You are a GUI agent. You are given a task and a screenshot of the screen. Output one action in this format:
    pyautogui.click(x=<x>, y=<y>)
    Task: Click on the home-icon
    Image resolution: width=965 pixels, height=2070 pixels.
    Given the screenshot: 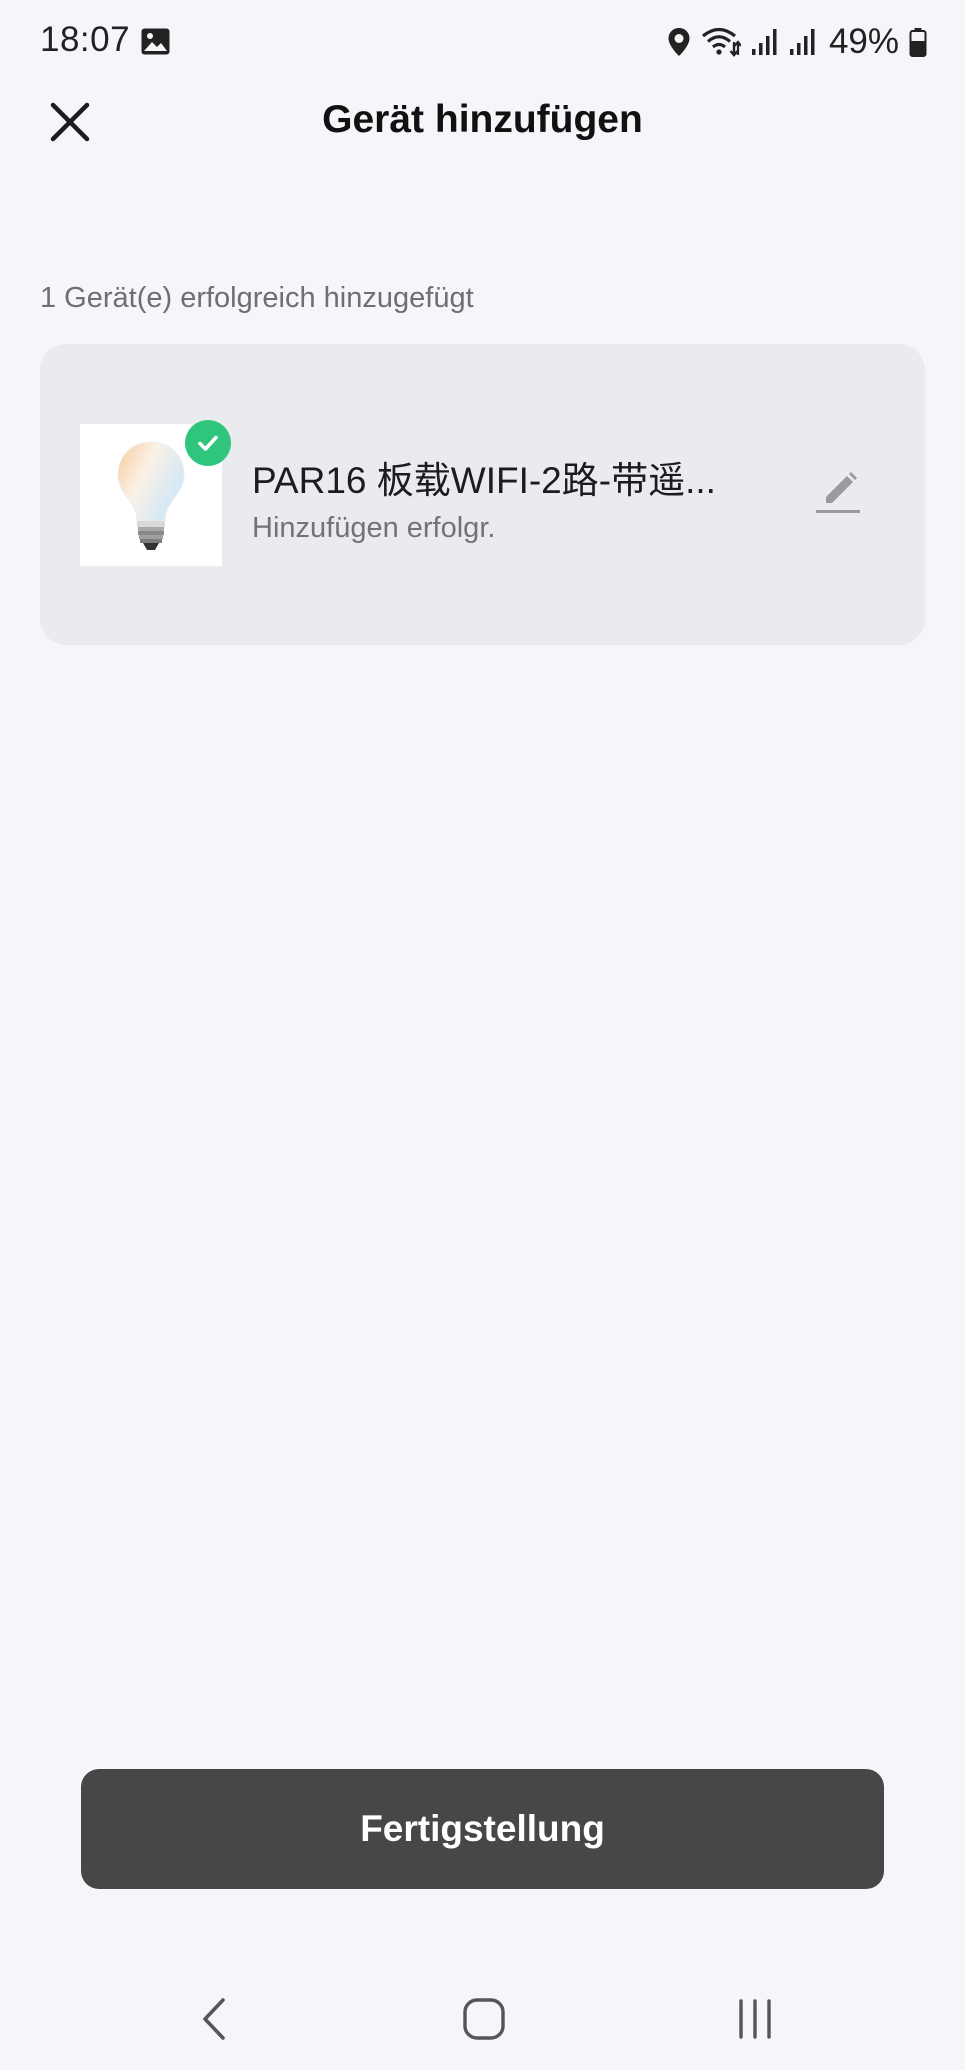 What is the action you would take?
    pyautogui.click(x=484, y=2019)
    